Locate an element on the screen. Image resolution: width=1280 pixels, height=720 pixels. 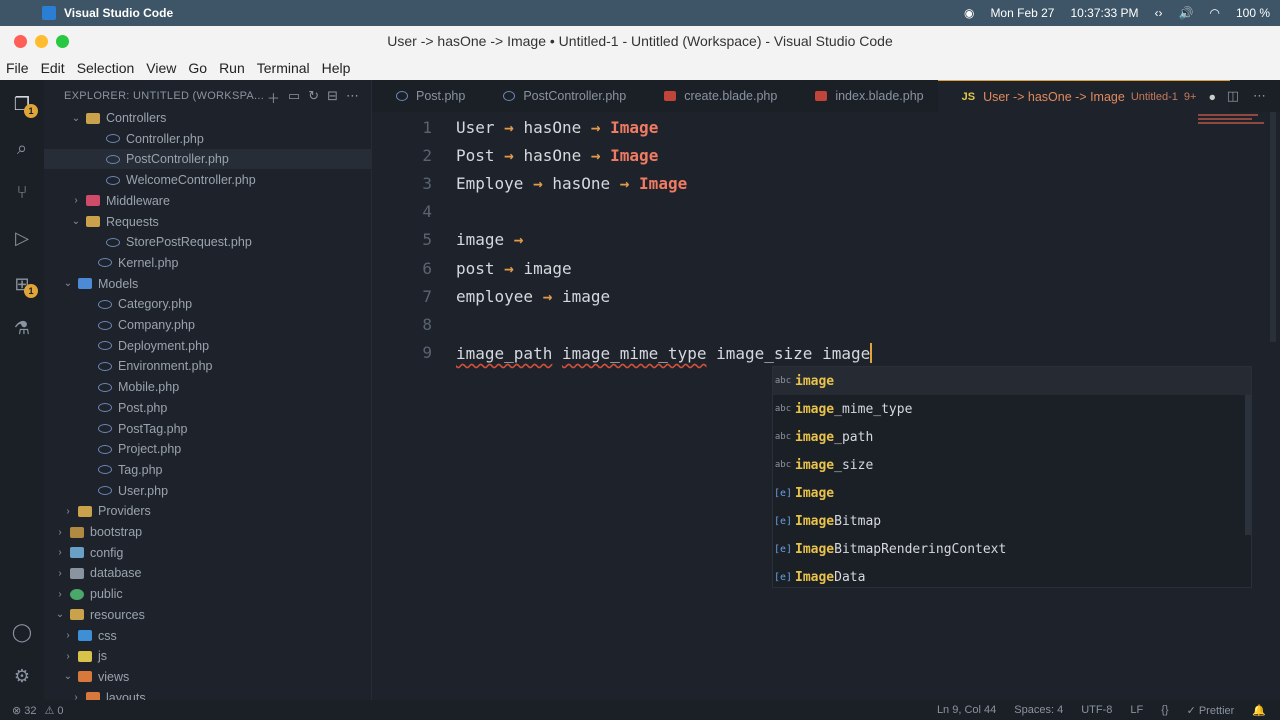
maximize-window-button is located at coordinates (62, 41).